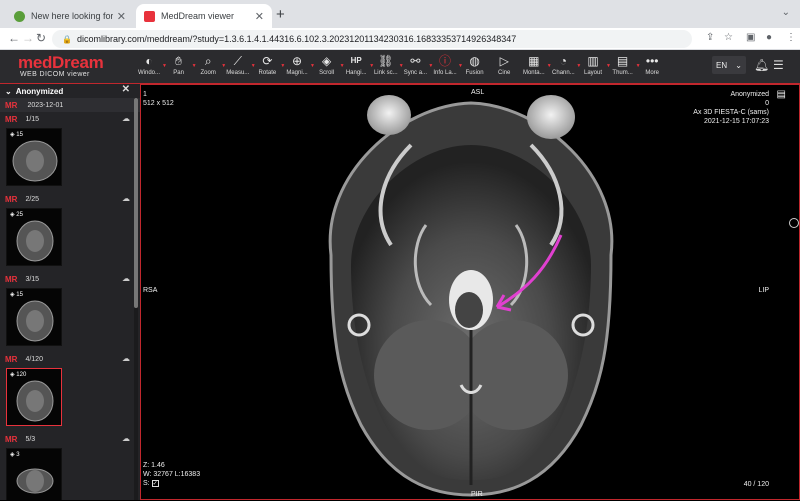 Image resolution: width=800 pixels, height=501 pixels. What do you see at coordinates (34, 237) in the screenshot?
I see `series-thumbnail: ◈ 25` at bounding box center [34, 237].